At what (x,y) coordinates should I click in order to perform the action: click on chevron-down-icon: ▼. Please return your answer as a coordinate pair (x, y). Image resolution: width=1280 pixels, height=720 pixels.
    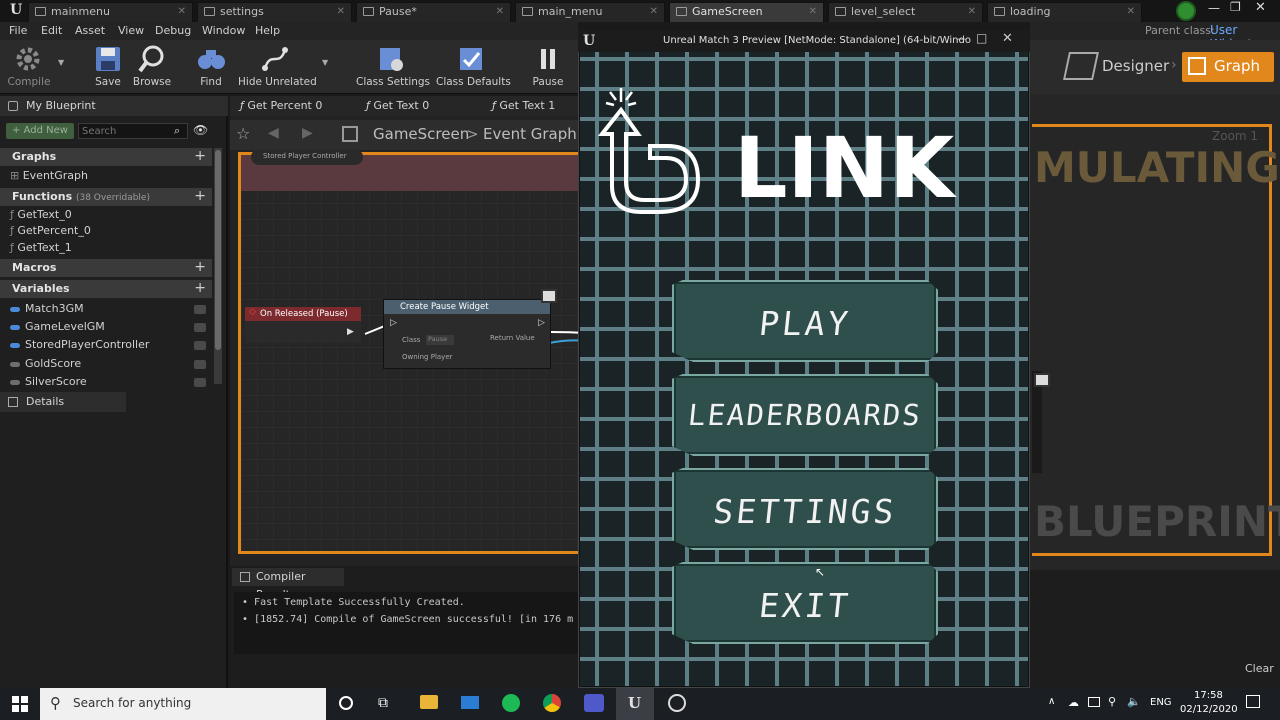
    Looking at the image, I should click on (325, 62).